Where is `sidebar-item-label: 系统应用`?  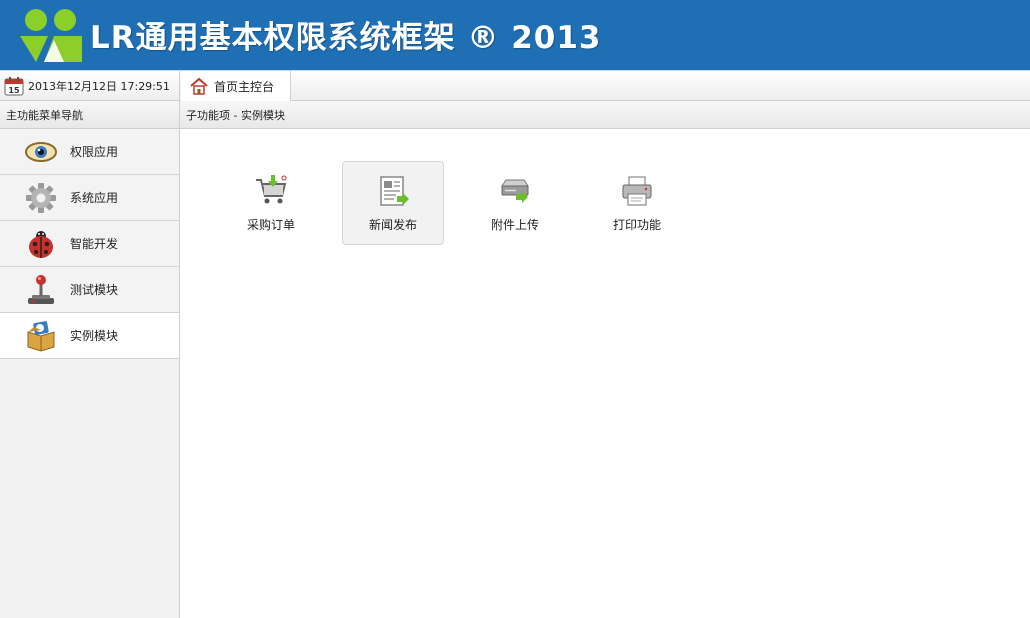
sidebar-item-label: 系统应用 is located at coordinates (94, 198).